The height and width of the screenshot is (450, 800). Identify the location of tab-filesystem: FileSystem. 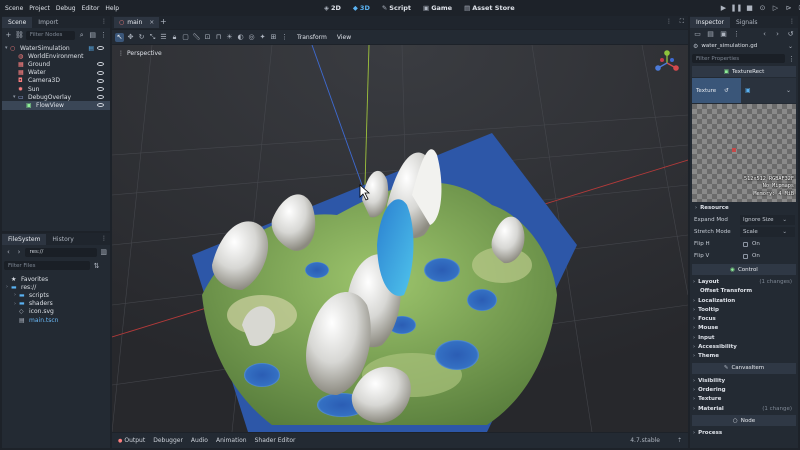
(24, 239).